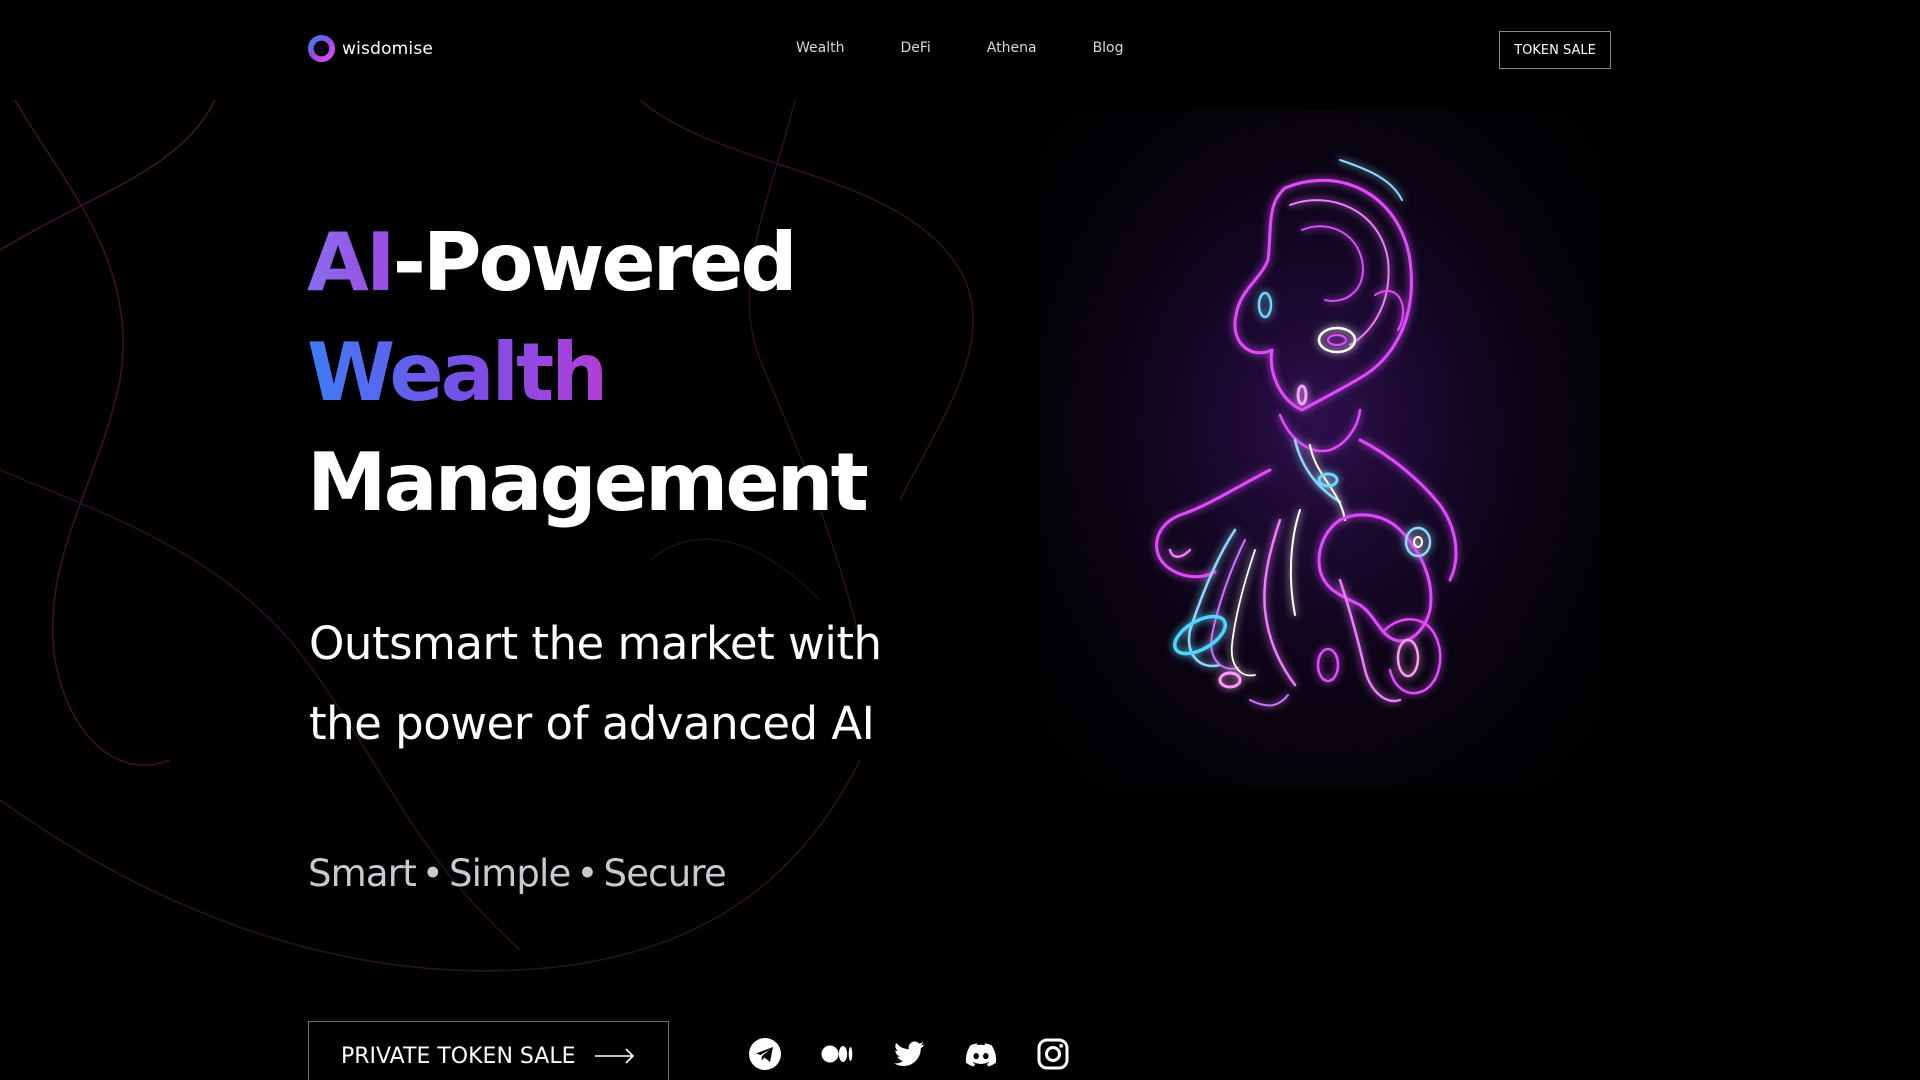 This screenshot has width=1920, height=1080. What do you see at coordinates (615, 1056) in the screenshot?
I see `arrow-right-icon` at bounding box center [615, 1056].